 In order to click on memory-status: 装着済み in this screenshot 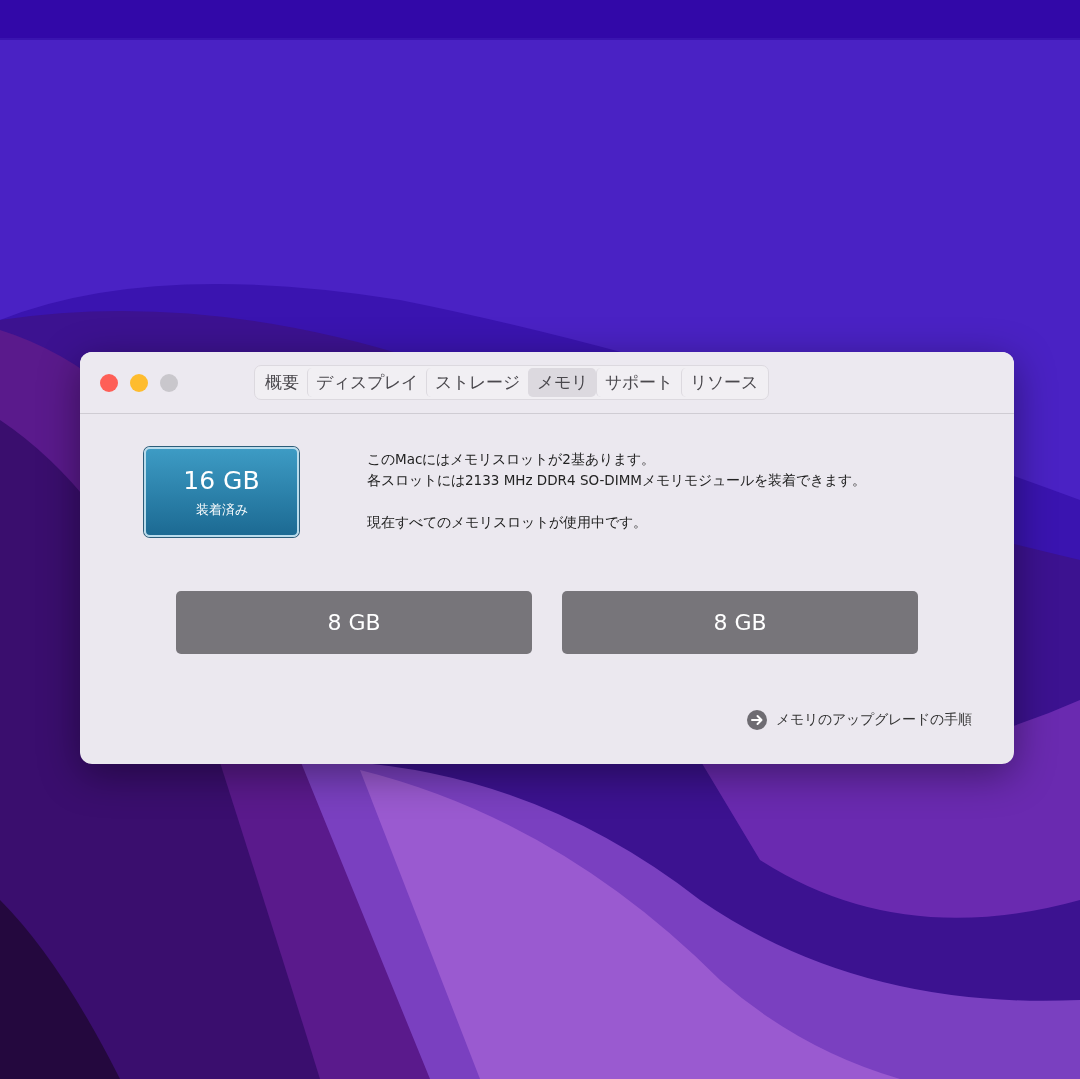, I will do `click(221, 509)`.